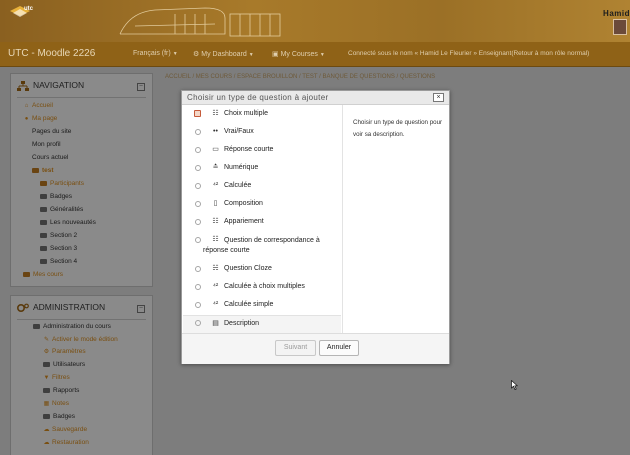 The width and height of the screenshot is (630, 455). What do you see at coordinates (262, 168) in the screenshot?
I see `question-type-numerique: ≛ Numérique` at bounding box center [262, 168].